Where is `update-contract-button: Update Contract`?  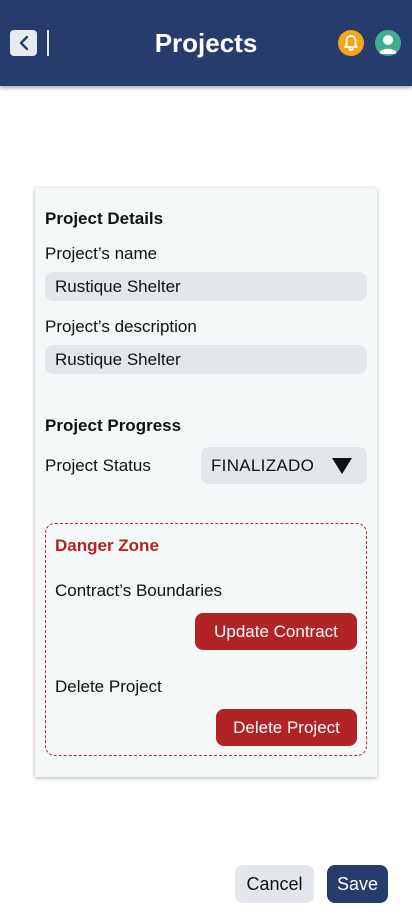
update-contract-button: Update Contract is located at coordinates (276, 631).